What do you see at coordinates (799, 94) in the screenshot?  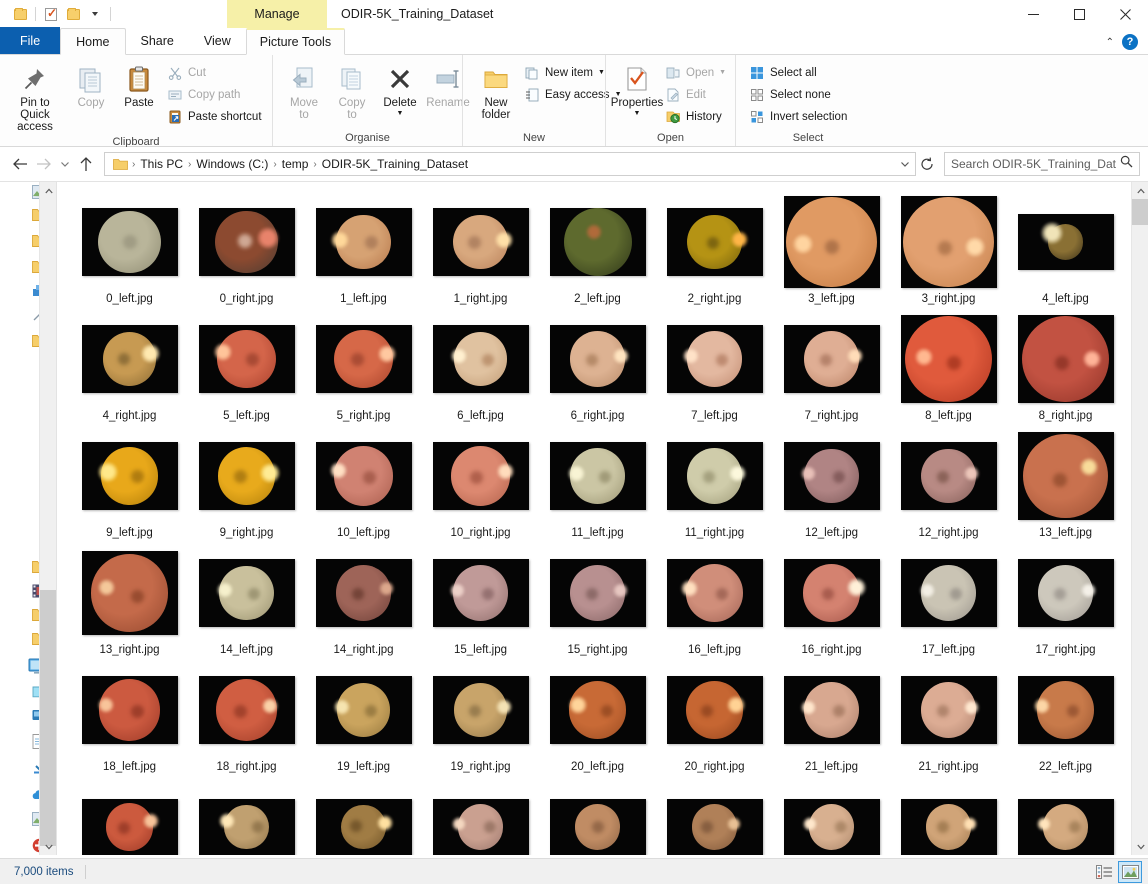 I see `select-none-button: Select none` at bounding box center [799, 94].